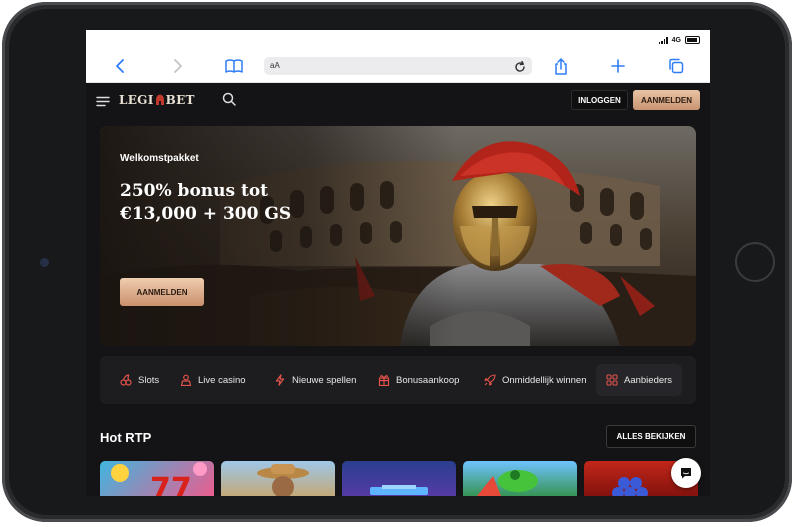  What do you see at coordinates (103, 103) in the screenshot?
I see `menu-icon` at bounding box center [103, 103].